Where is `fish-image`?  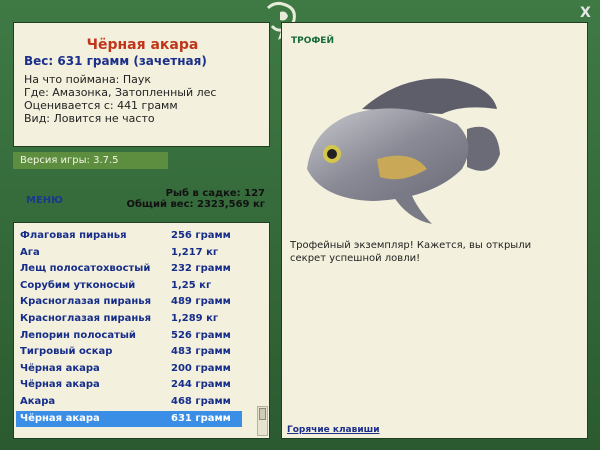 fish-image is located at coordinates (403, 151).